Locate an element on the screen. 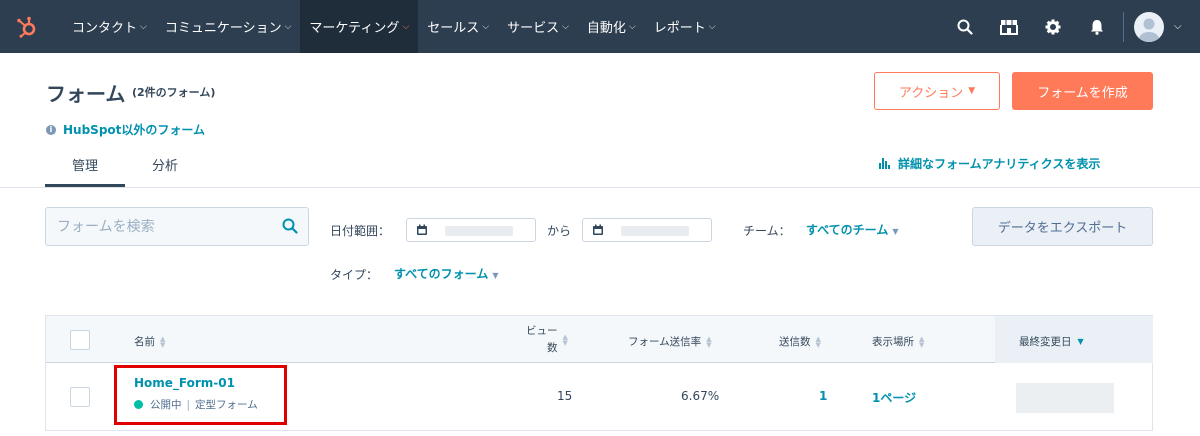 This screenshot has height=436, width=1200. row-checkbox is located at coordinates (80, 397).